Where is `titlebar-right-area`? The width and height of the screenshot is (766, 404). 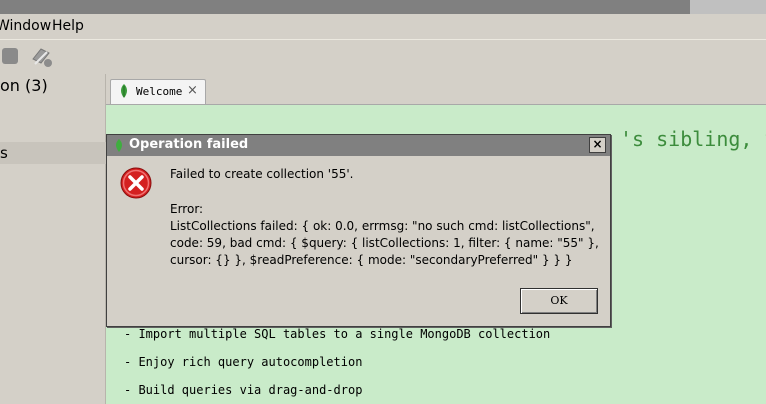
titlebar-right-area is located at coordinates (728, 7).